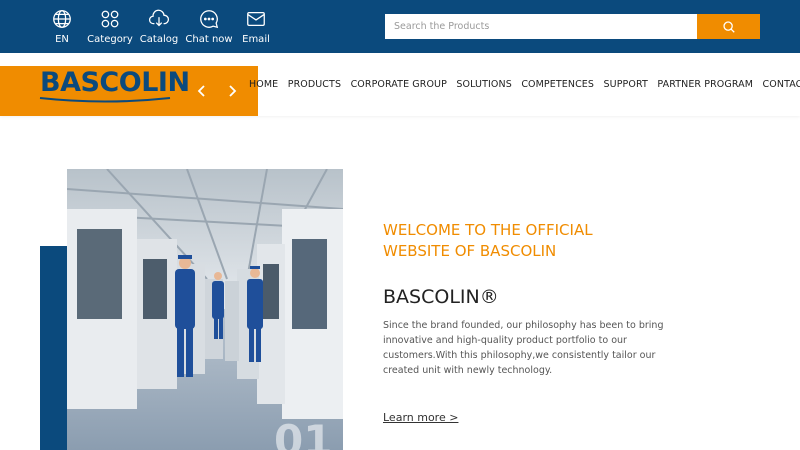 This screenshot has height=450, width=800. I want to click on email-label: Email, so click(256, 39).